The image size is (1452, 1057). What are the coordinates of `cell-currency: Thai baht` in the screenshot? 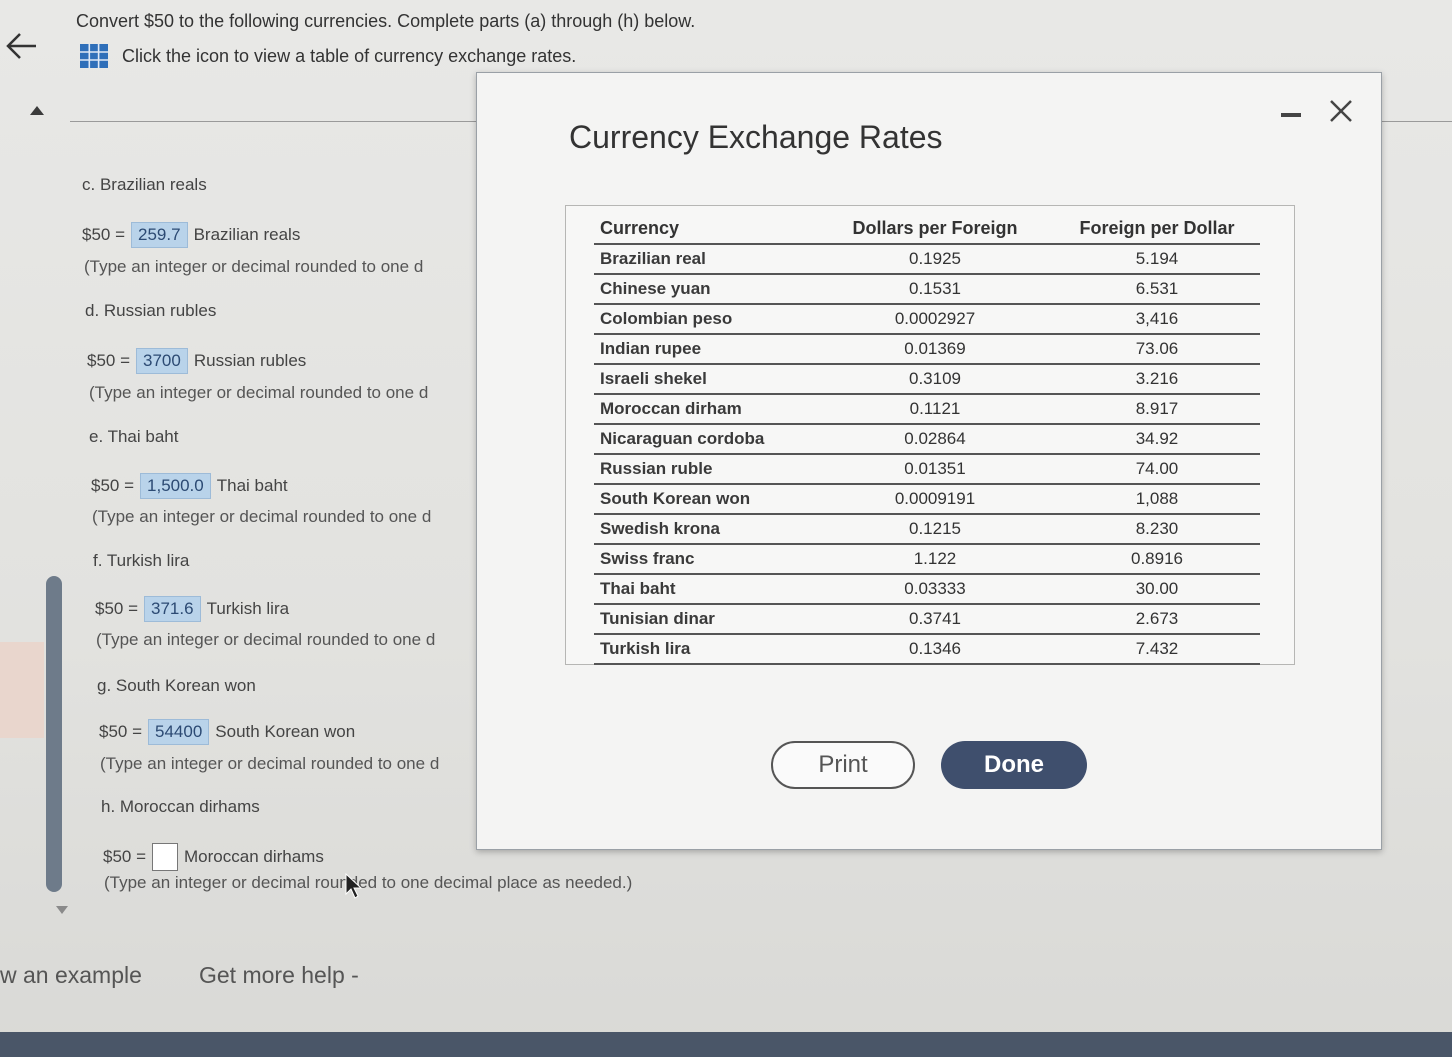 It's located at (705, 589).